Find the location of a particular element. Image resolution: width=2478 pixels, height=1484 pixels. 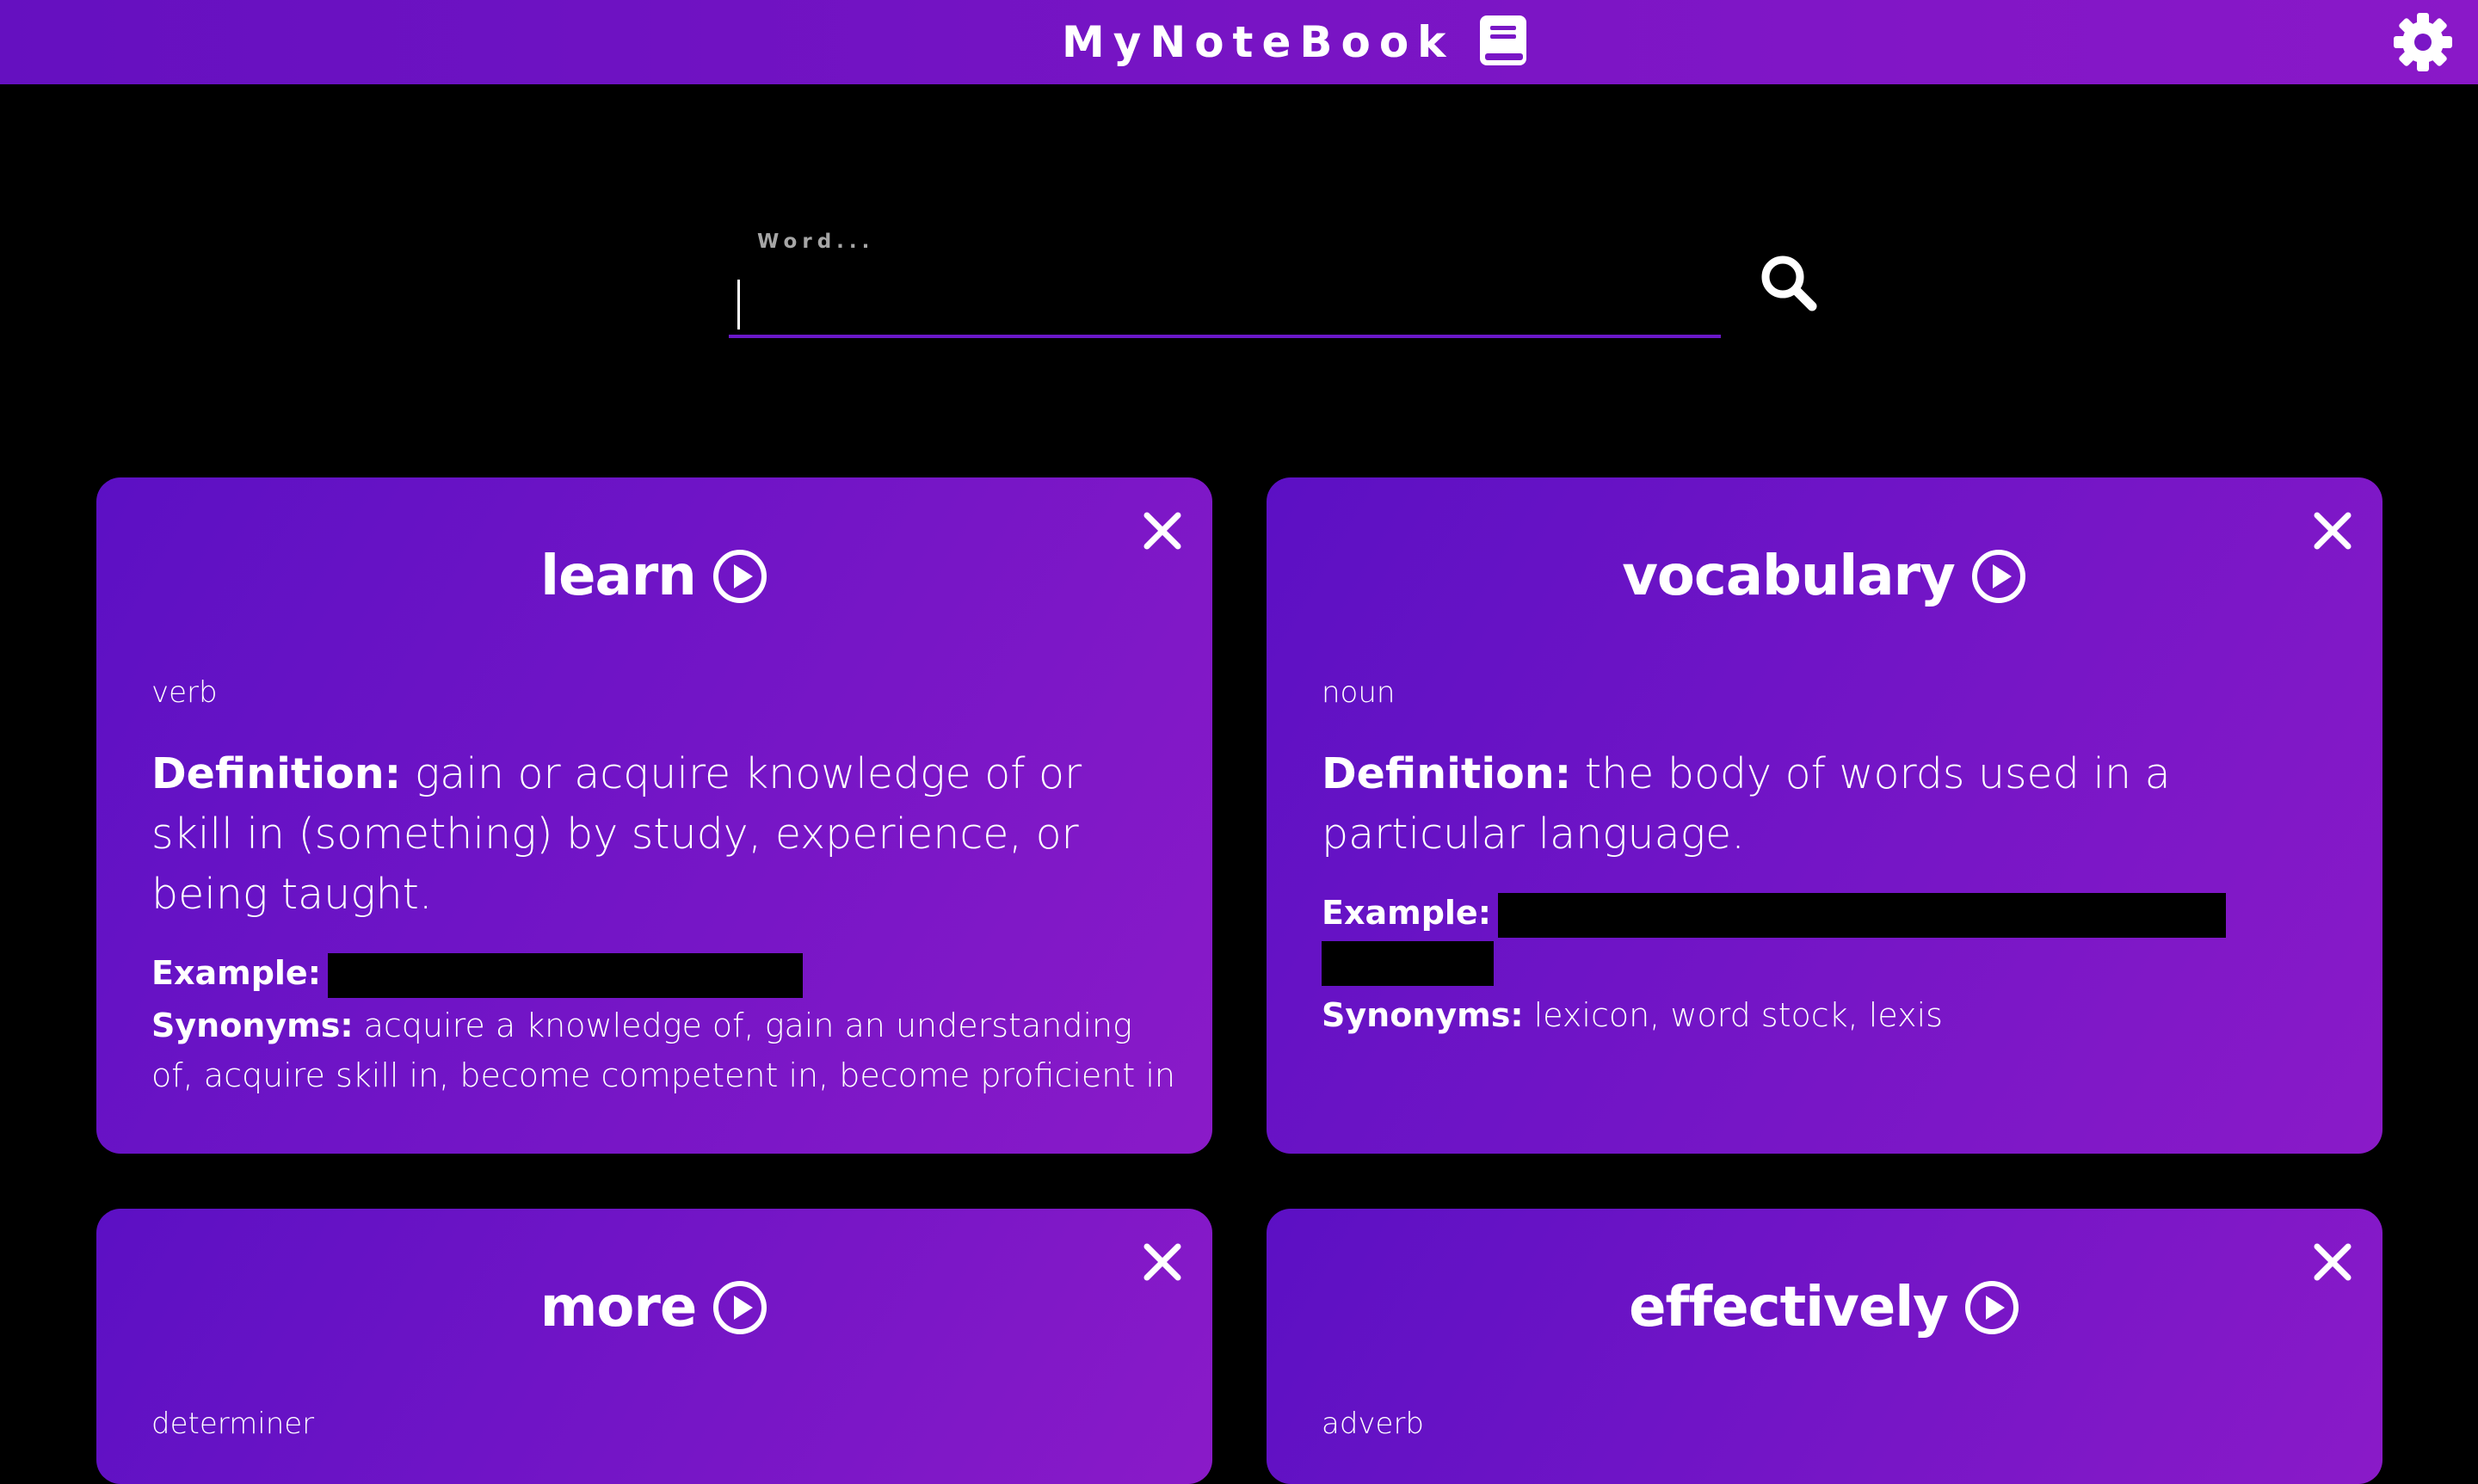

search-icon is located at coordinates (1789, 283).